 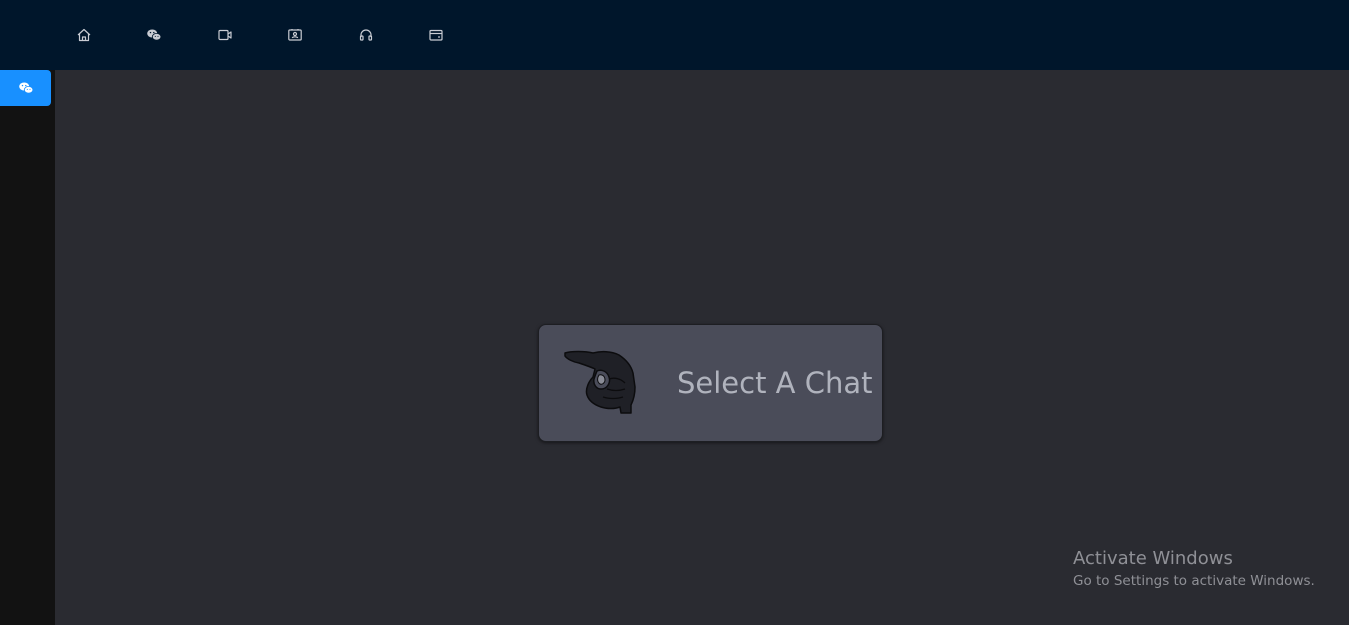 I want to click on video-icon, so click(x=225, y=35).